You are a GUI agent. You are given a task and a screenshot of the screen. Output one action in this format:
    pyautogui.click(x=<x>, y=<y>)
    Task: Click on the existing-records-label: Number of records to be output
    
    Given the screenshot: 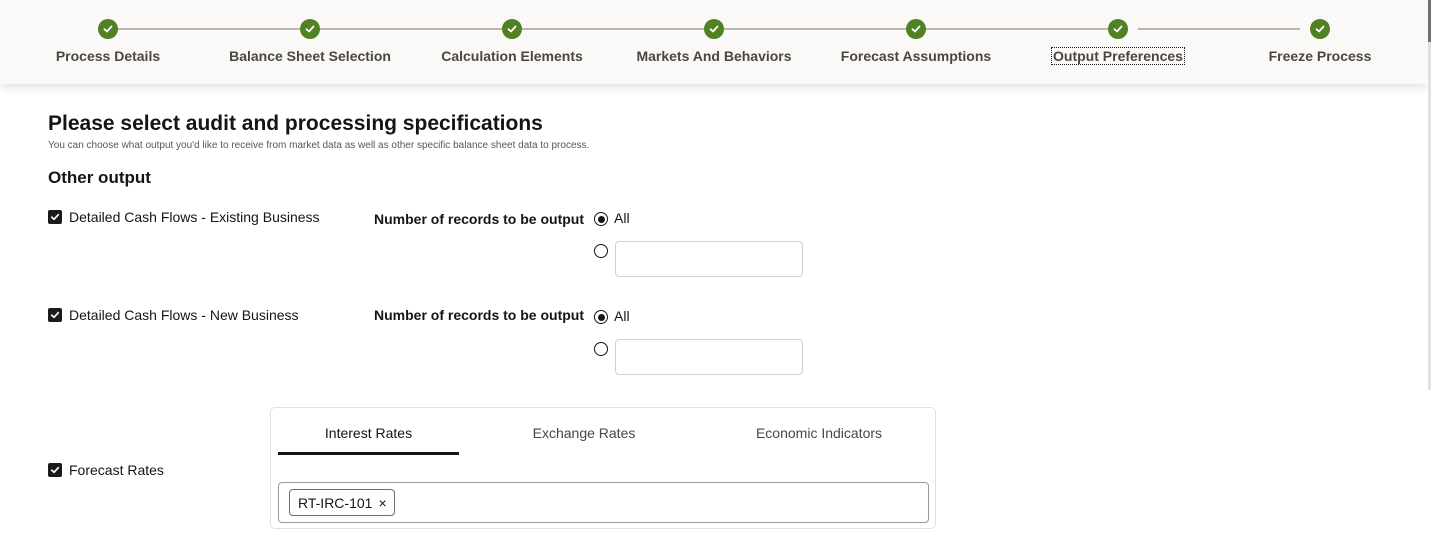 What is the action you would take?
    pyautogui.click(x=479, y=219)
    